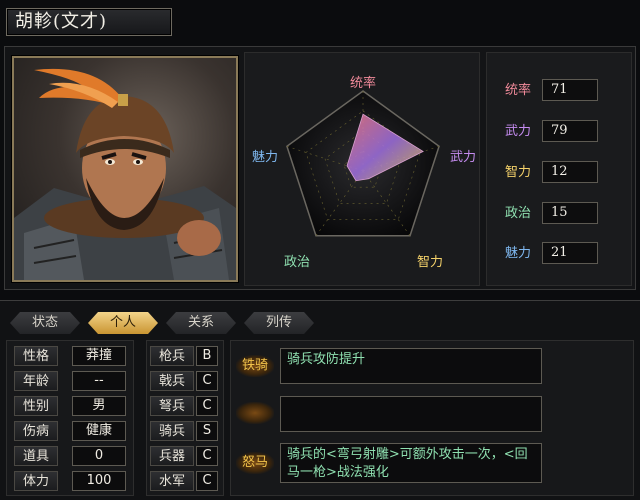 This screenshot has height=500, width=640. What do you see at coordinates (207, 456) in the screenshot?
I see `aptitude-grade-siege: C` at bounding box center [207, 456].